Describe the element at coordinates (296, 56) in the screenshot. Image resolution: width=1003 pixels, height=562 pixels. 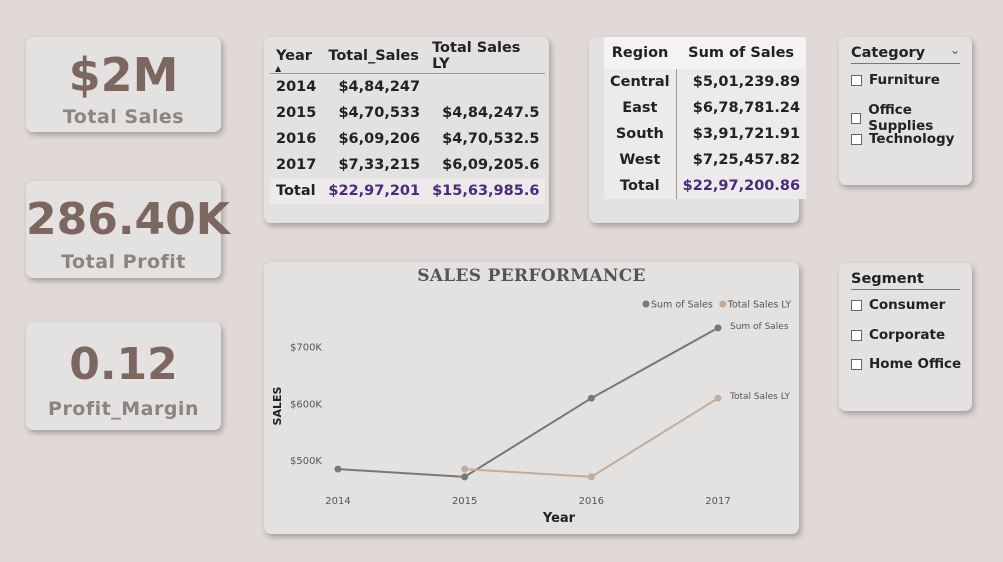
I see `column-header-year: Year` at that location.